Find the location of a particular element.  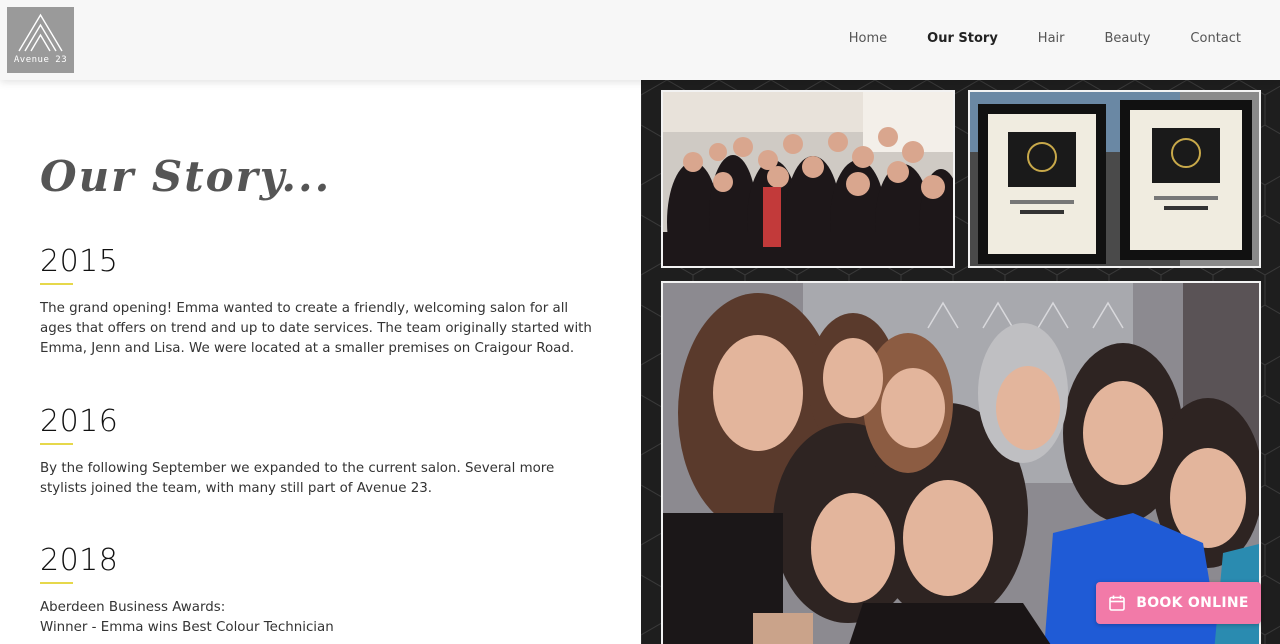

site-logo: Avenue 23 is located at coordinates (40, 40).